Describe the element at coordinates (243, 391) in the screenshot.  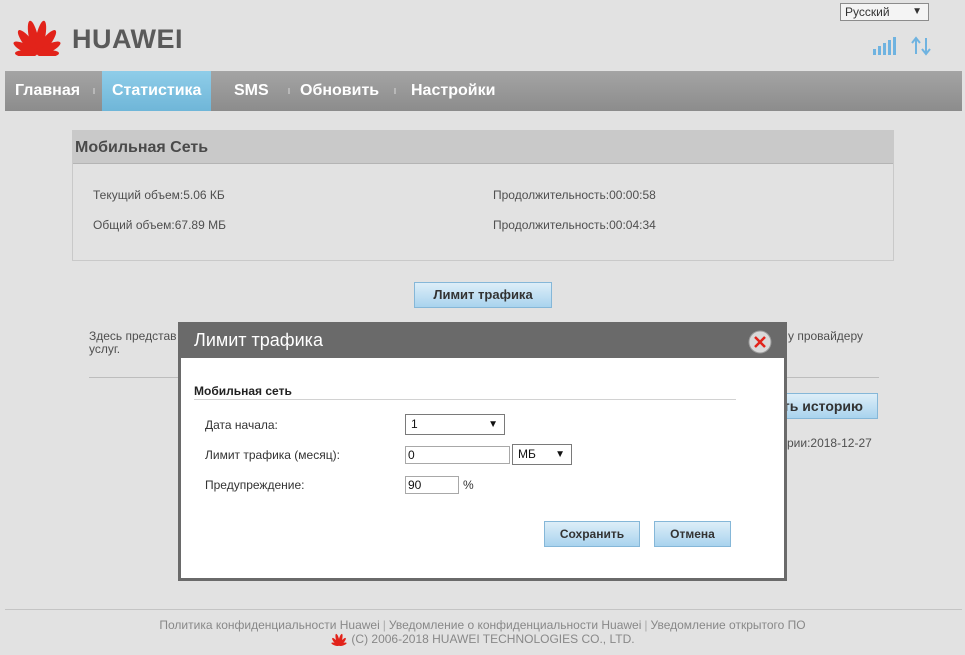
I see `section-title: Мобильная сеть` at that location.